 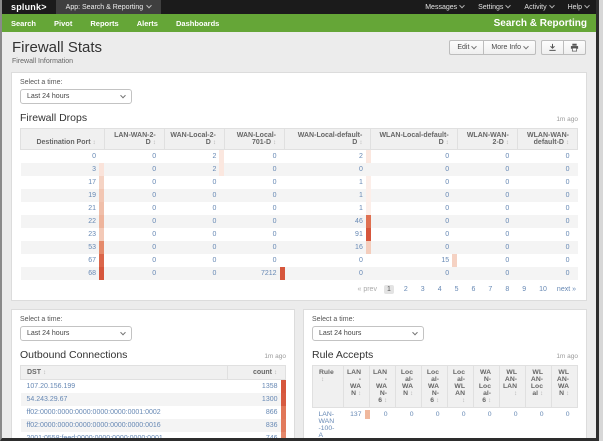 I want to click on column-header: WAN-Local-6 ↕, so click(x=486, y=386).